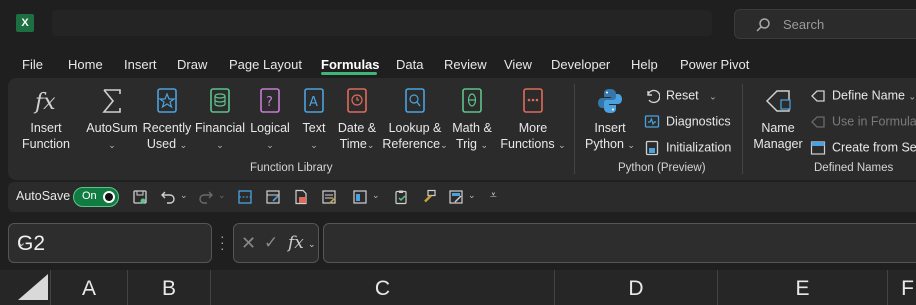 This screenshot has width=916, height=305. I want to click on use-in-formula-button: Use in Formula, so click(863, 122).